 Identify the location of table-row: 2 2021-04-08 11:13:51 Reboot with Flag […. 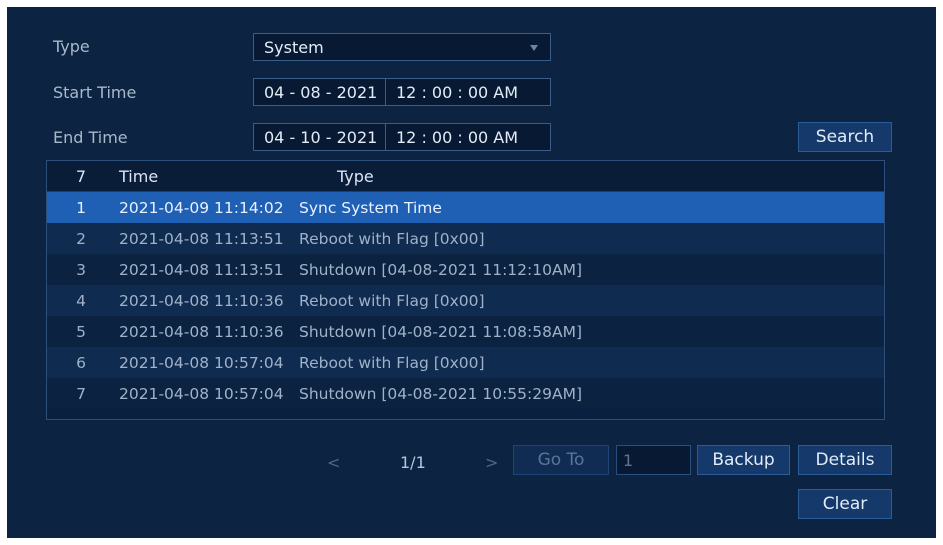
(465, 238).